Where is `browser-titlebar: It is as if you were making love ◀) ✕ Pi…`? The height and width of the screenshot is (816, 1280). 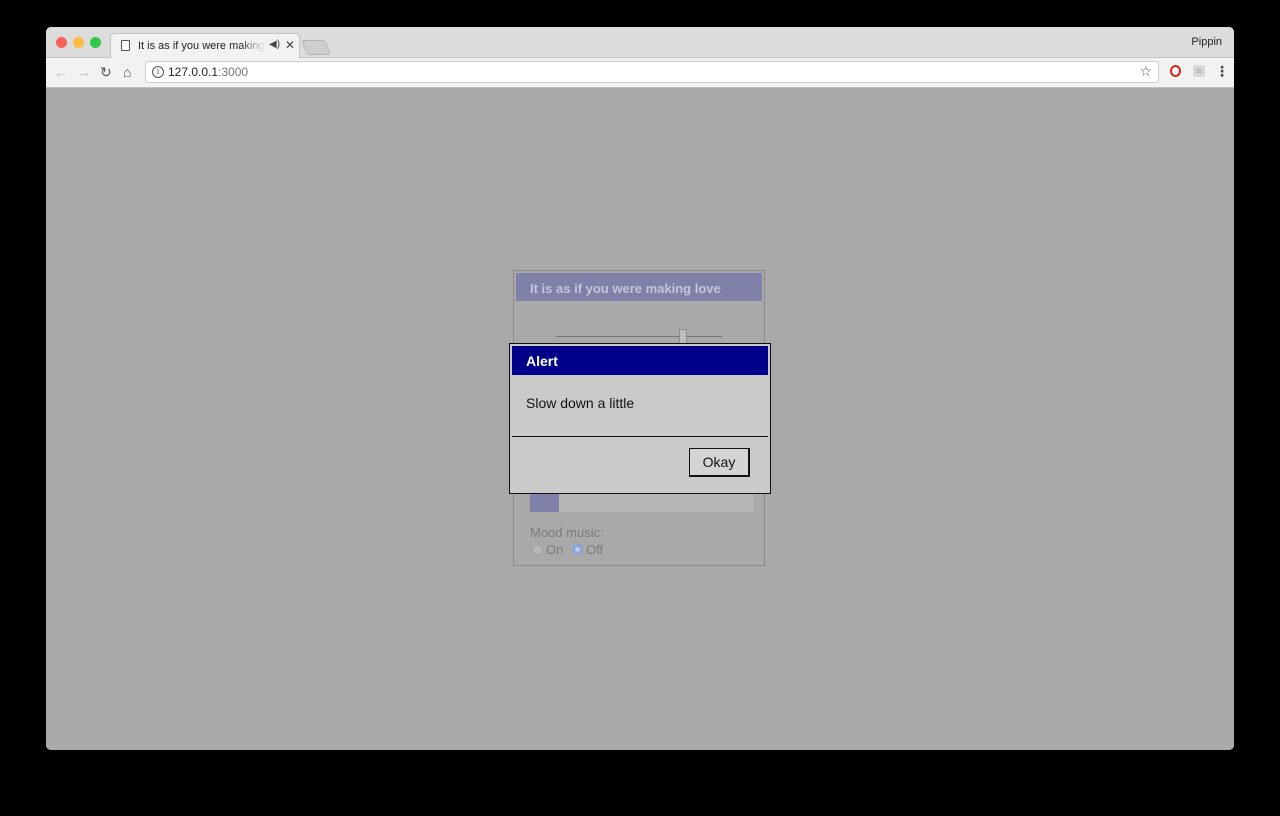
browser-titlebar: It is as if you were making love ◀) ✕ Pi… is located at coordinates (640, 42).